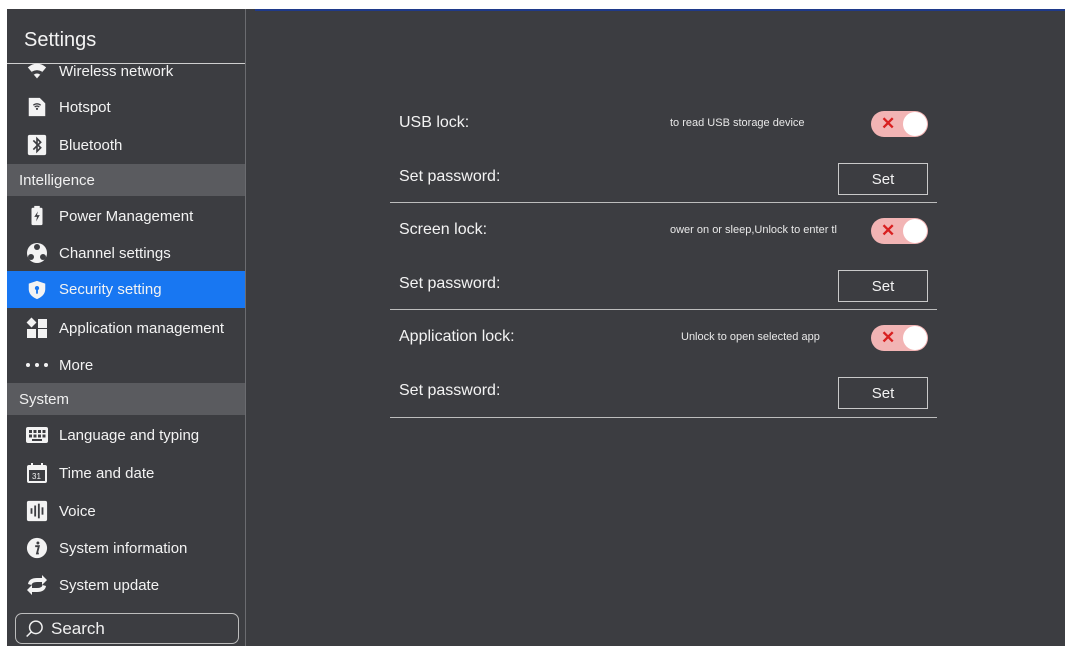 This screenshot has width=1065, height=646. What do you see at coordinates (77, 511) in the screenshot?
I see `sidebar-item-label: Voice` at bounding box center [77, 511].